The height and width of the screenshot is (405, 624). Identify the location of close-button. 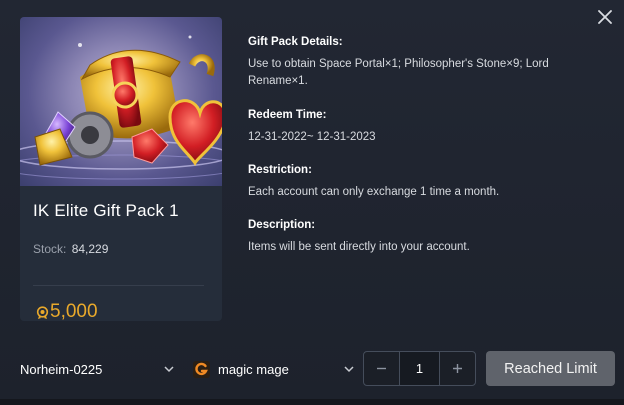
(605, 17).